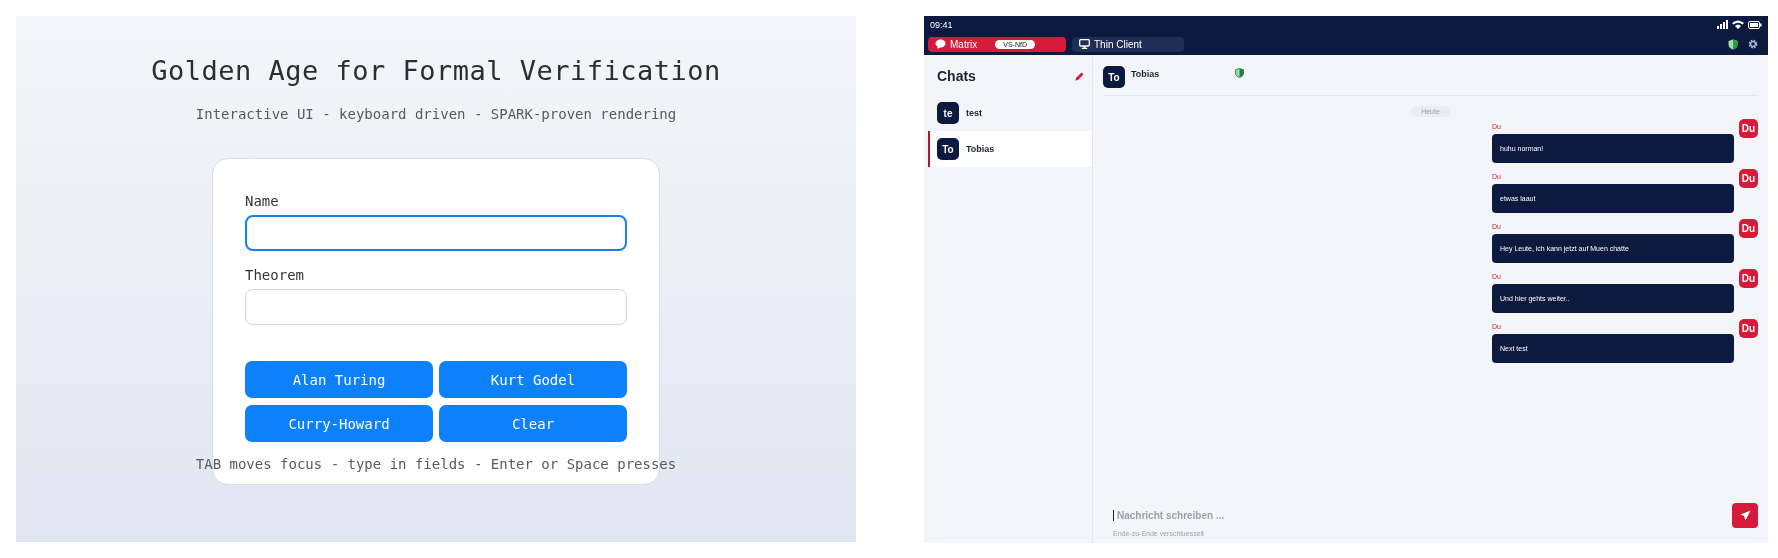  I want to click on send-button, so click(1745, 515).